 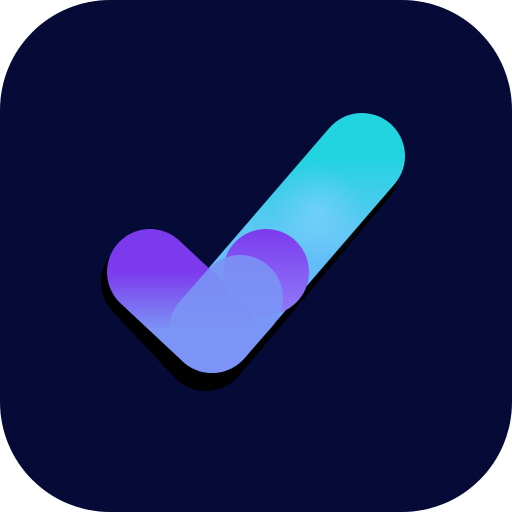 I want to click on checkmark-join, so click(x=226, y=314).